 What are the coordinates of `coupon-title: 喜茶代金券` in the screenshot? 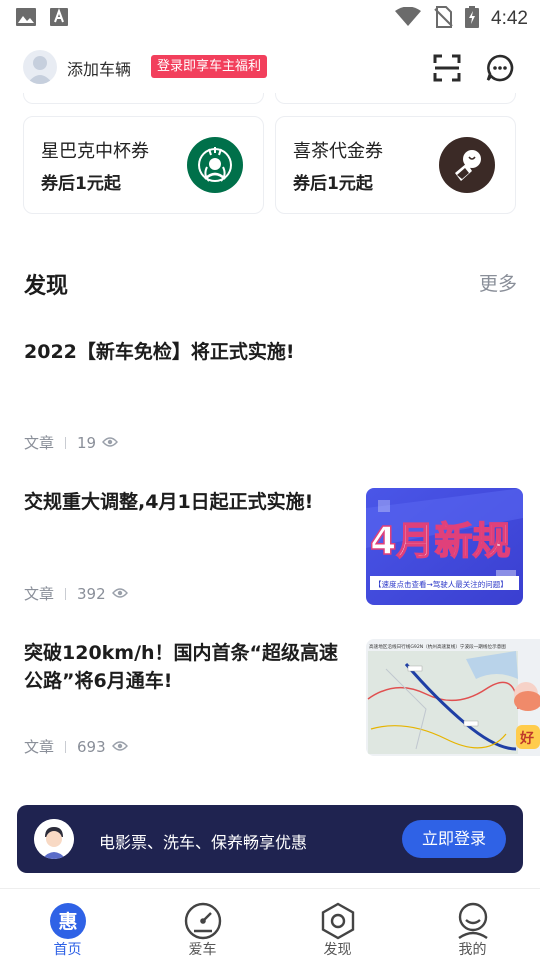 It's located at (338, 151).